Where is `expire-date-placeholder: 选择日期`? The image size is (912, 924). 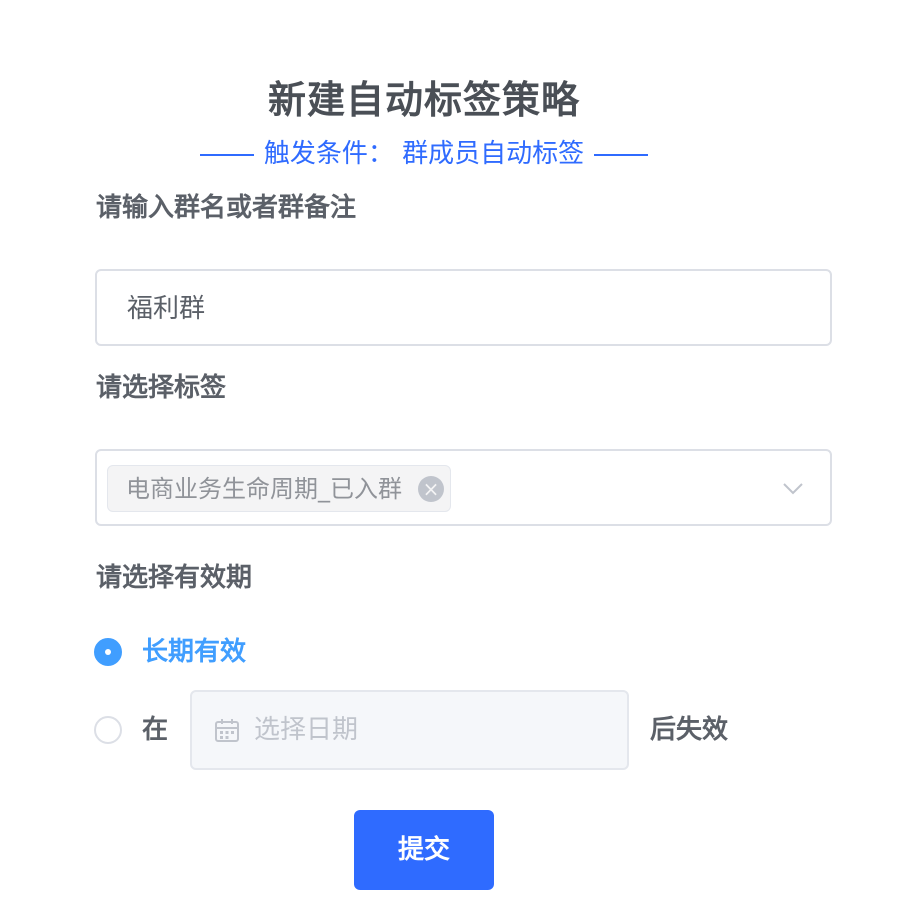
expire-date-placeholder: 选择日期 is located at coordinates (306, 730).